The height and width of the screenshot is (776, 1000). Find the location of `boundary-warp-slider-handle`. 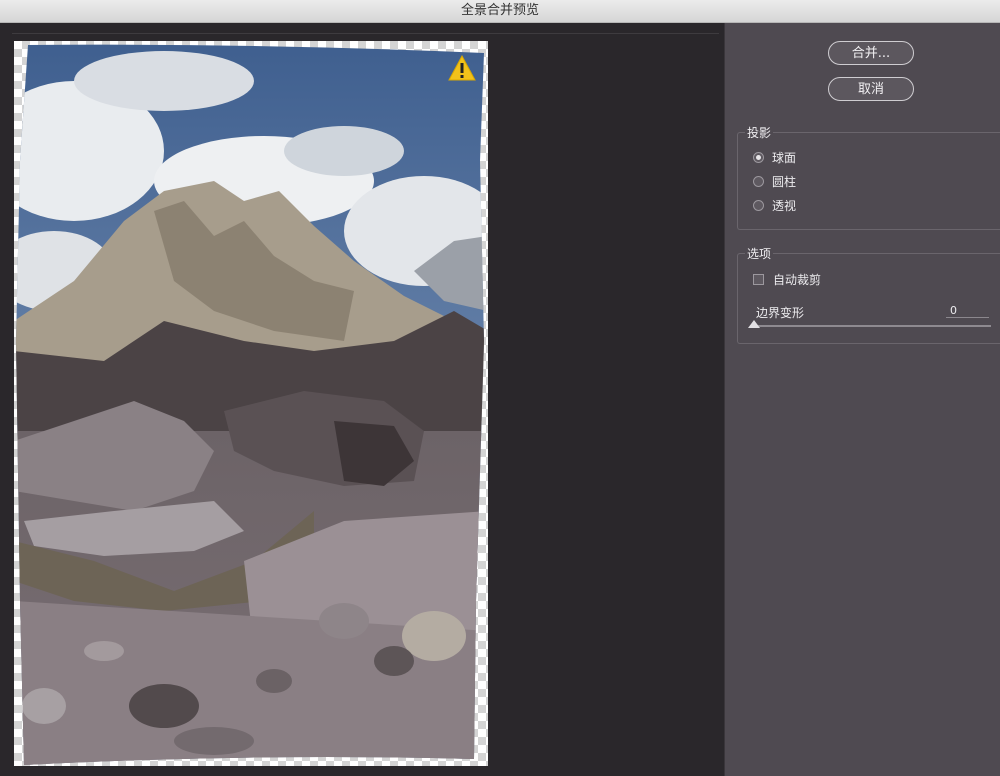

boundary-warp-slider-handle is located at coordinates (754, 324).